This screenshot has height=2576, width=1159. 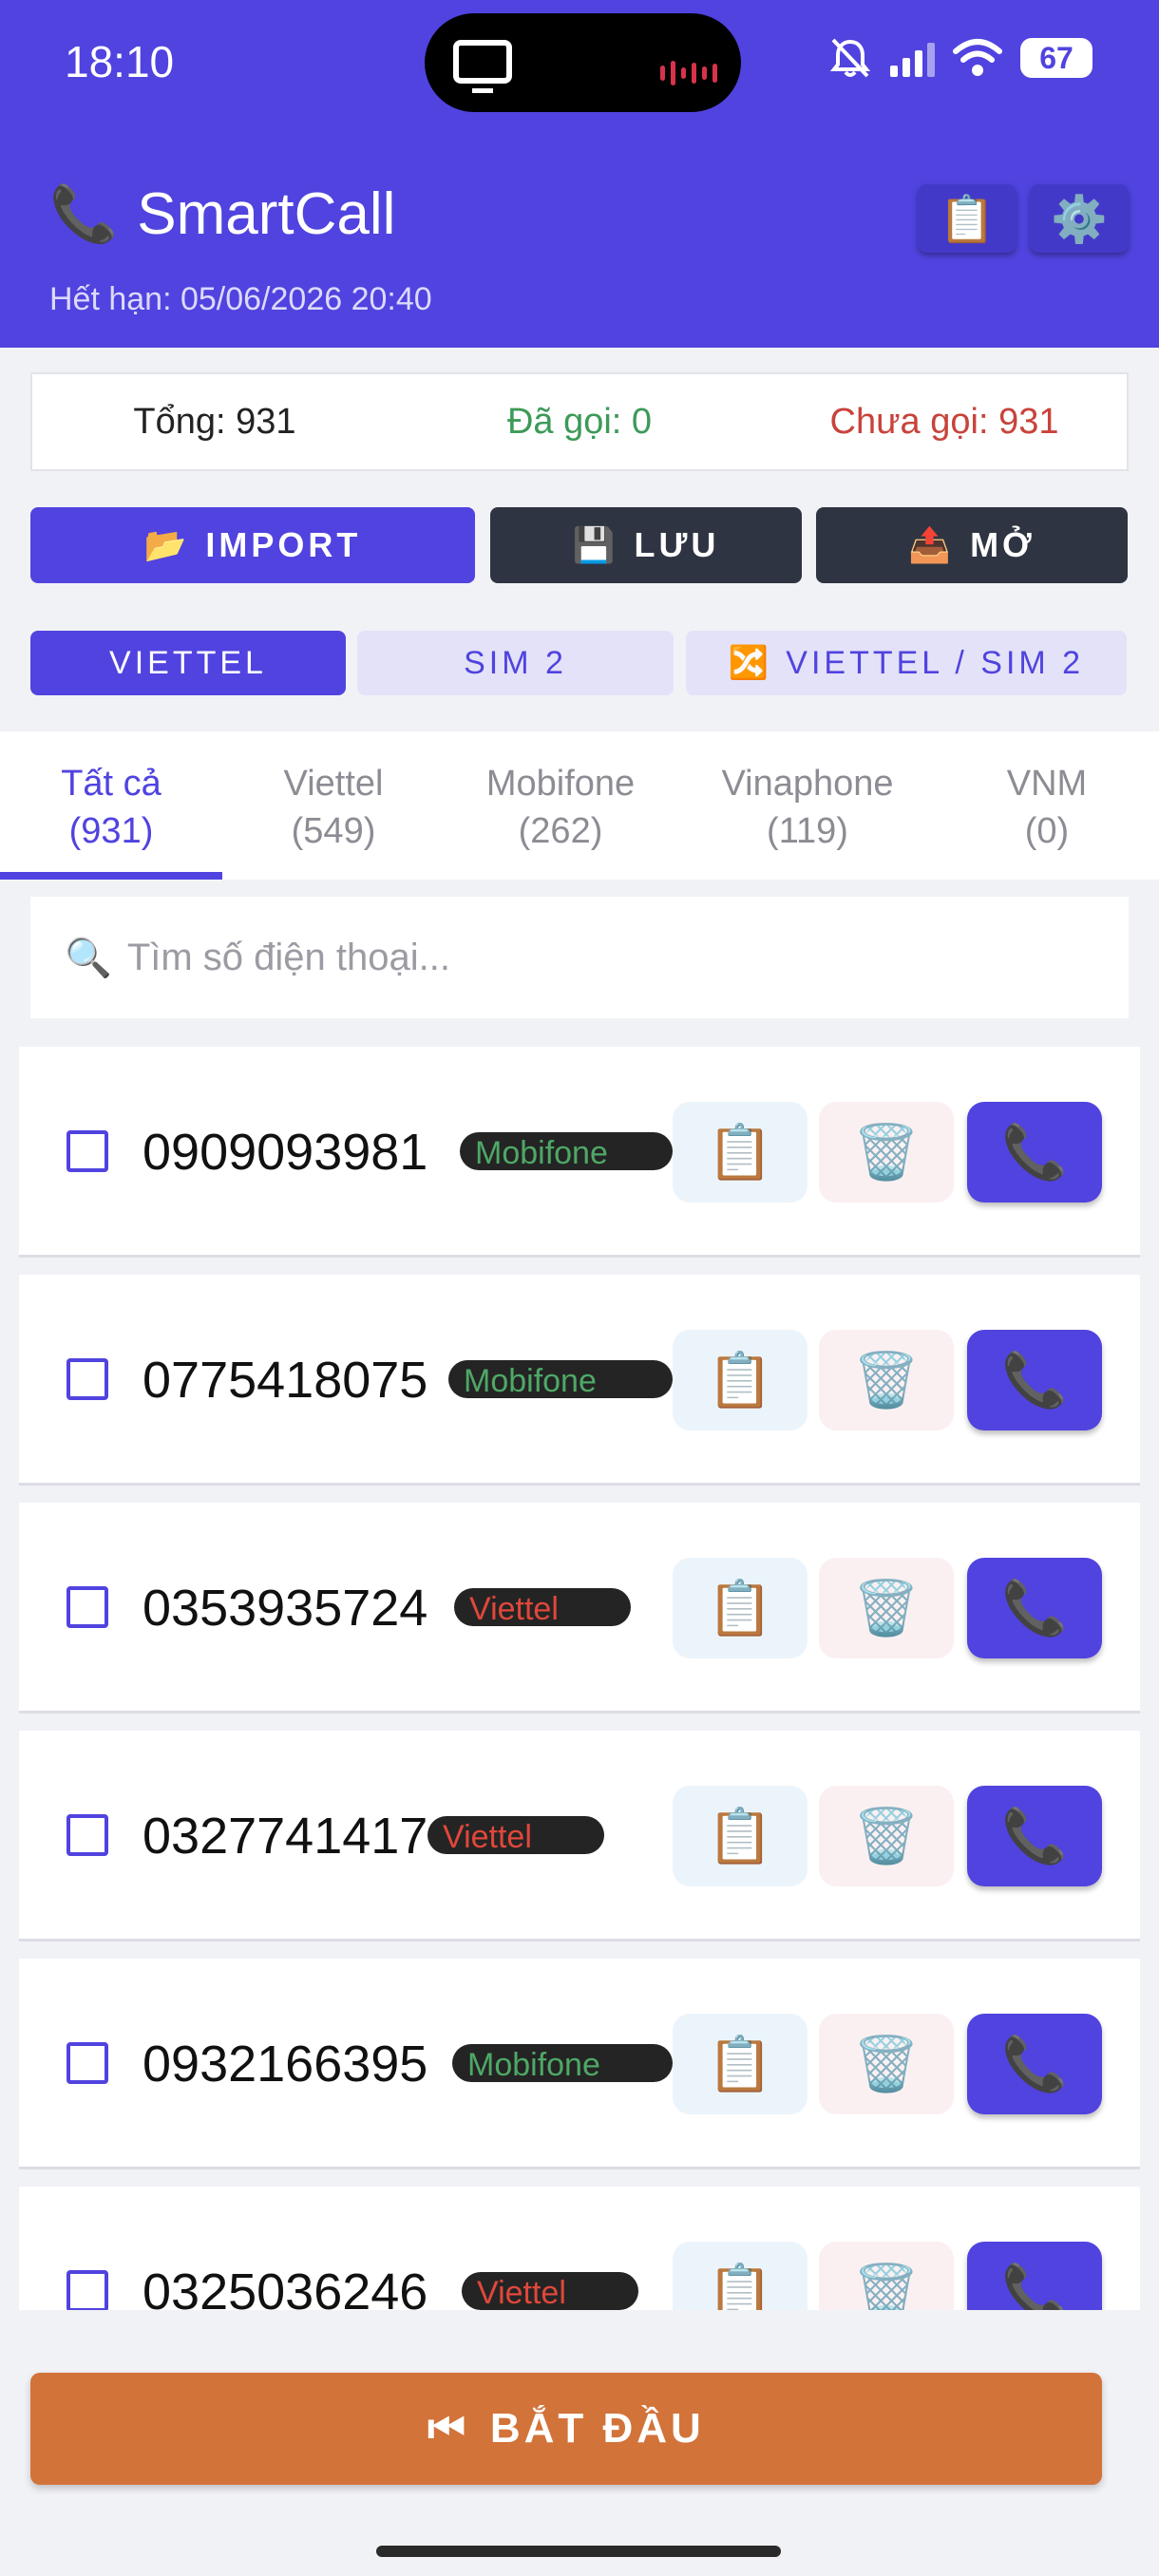 I want to click on list-item: 0932166395 Mobifone 📋 🗑️ 📞, so click(x=579, y=2064).